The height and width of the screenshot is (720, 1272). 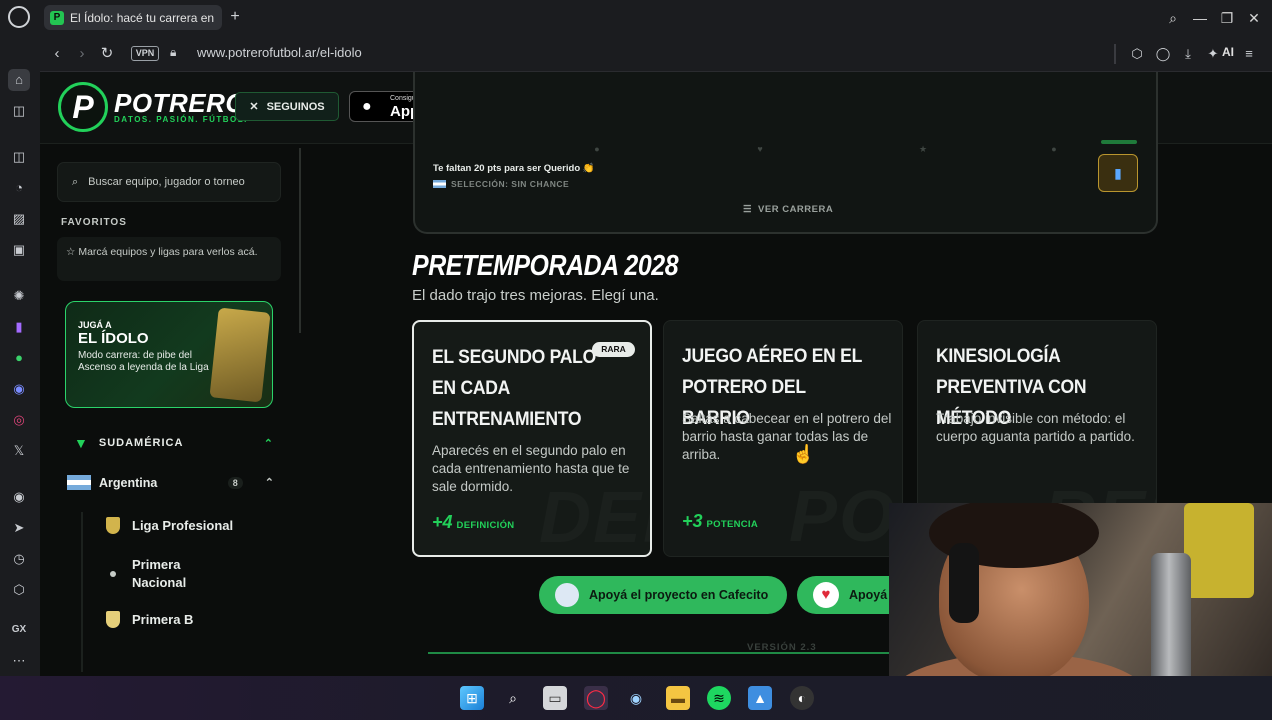 What do you see at coordinates (555, 698) in the screenshot?
I see `task-view-icon: ▭` at bounding box center [555, 698].